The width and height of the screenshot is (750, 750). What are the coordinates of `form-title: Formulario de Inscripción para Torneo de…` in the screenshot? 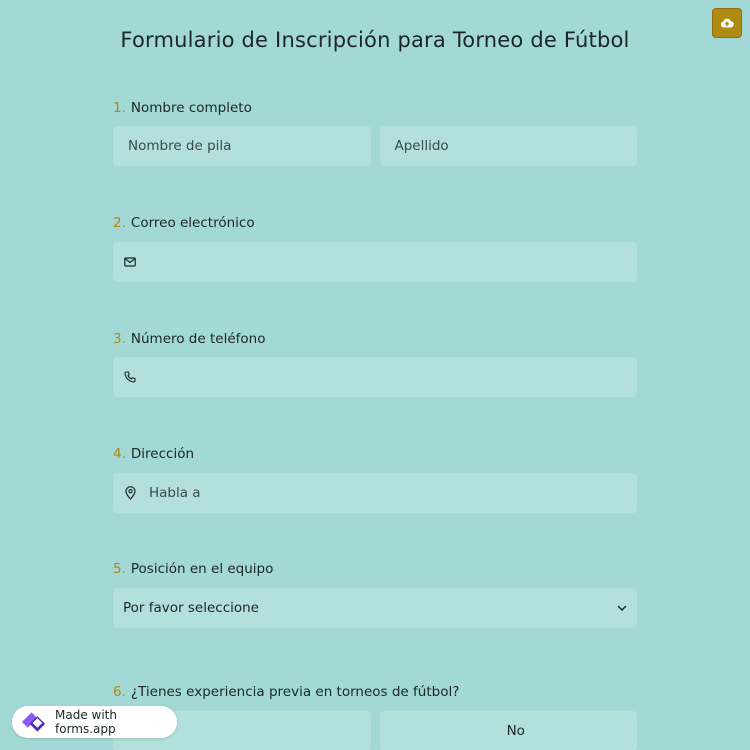 It's located at (375, 40).